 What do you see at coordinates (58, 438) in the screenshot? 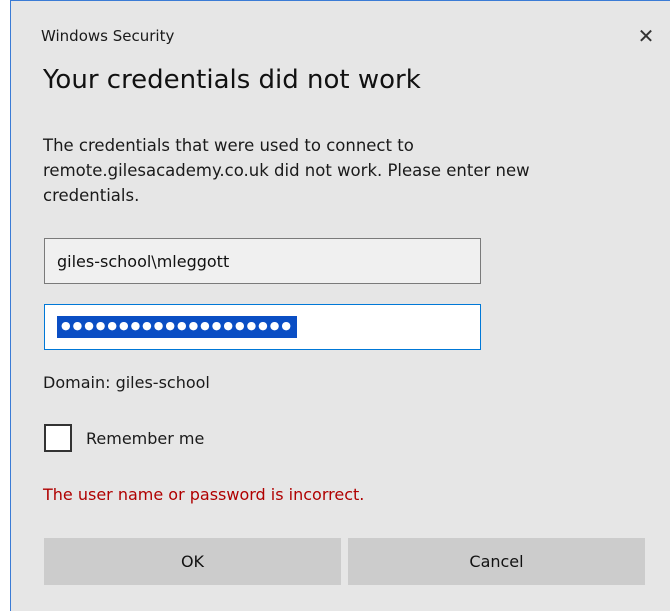
I see `remember-me-checkbox` at bounding box center [58, 438].